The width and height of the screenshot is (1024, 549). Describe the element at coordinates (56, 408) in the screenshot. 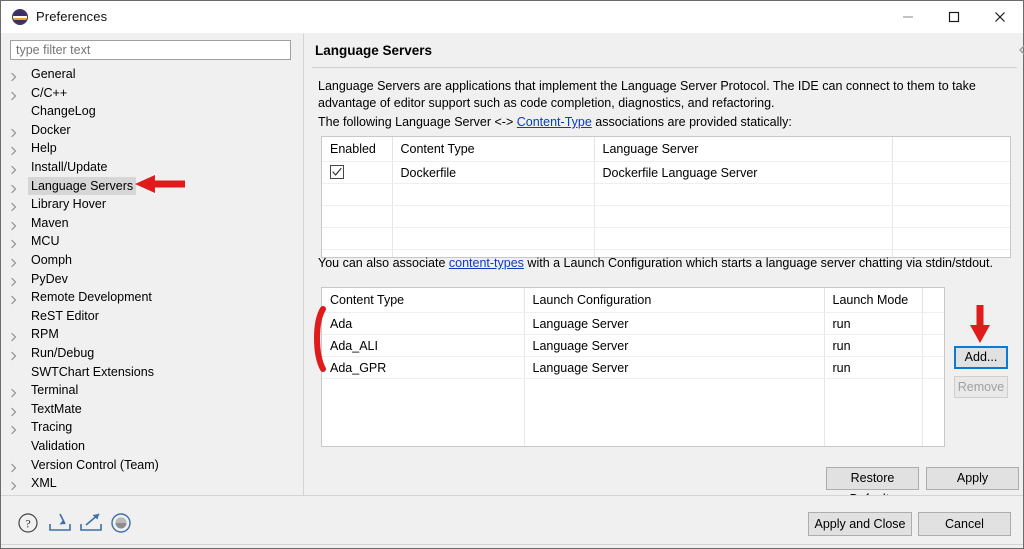

I see `sidebar-item-label: TextMate` at that location.